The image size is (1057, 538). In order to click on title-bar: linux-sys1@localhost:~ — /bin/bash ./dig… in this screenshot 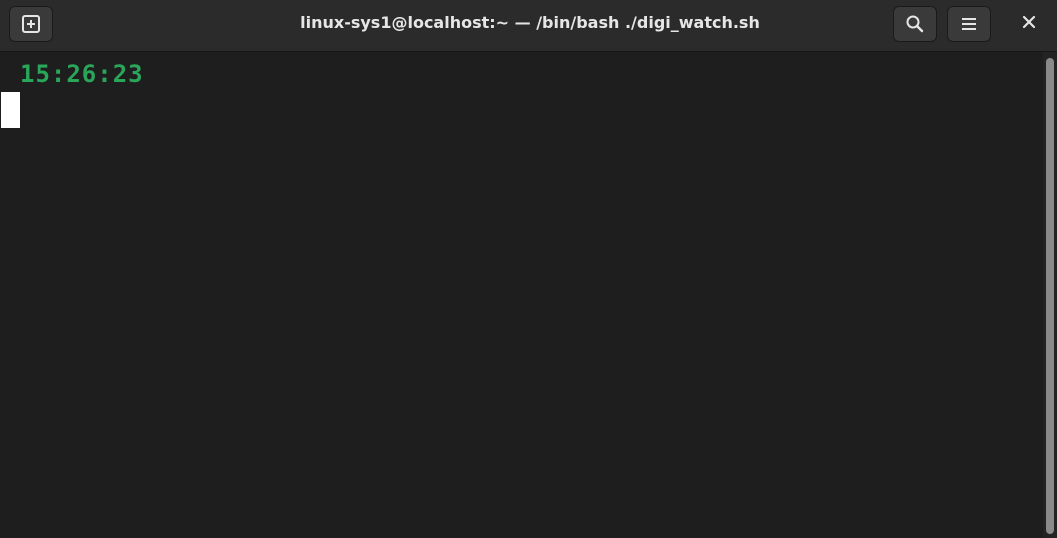, I will do `click(528, 26)`.